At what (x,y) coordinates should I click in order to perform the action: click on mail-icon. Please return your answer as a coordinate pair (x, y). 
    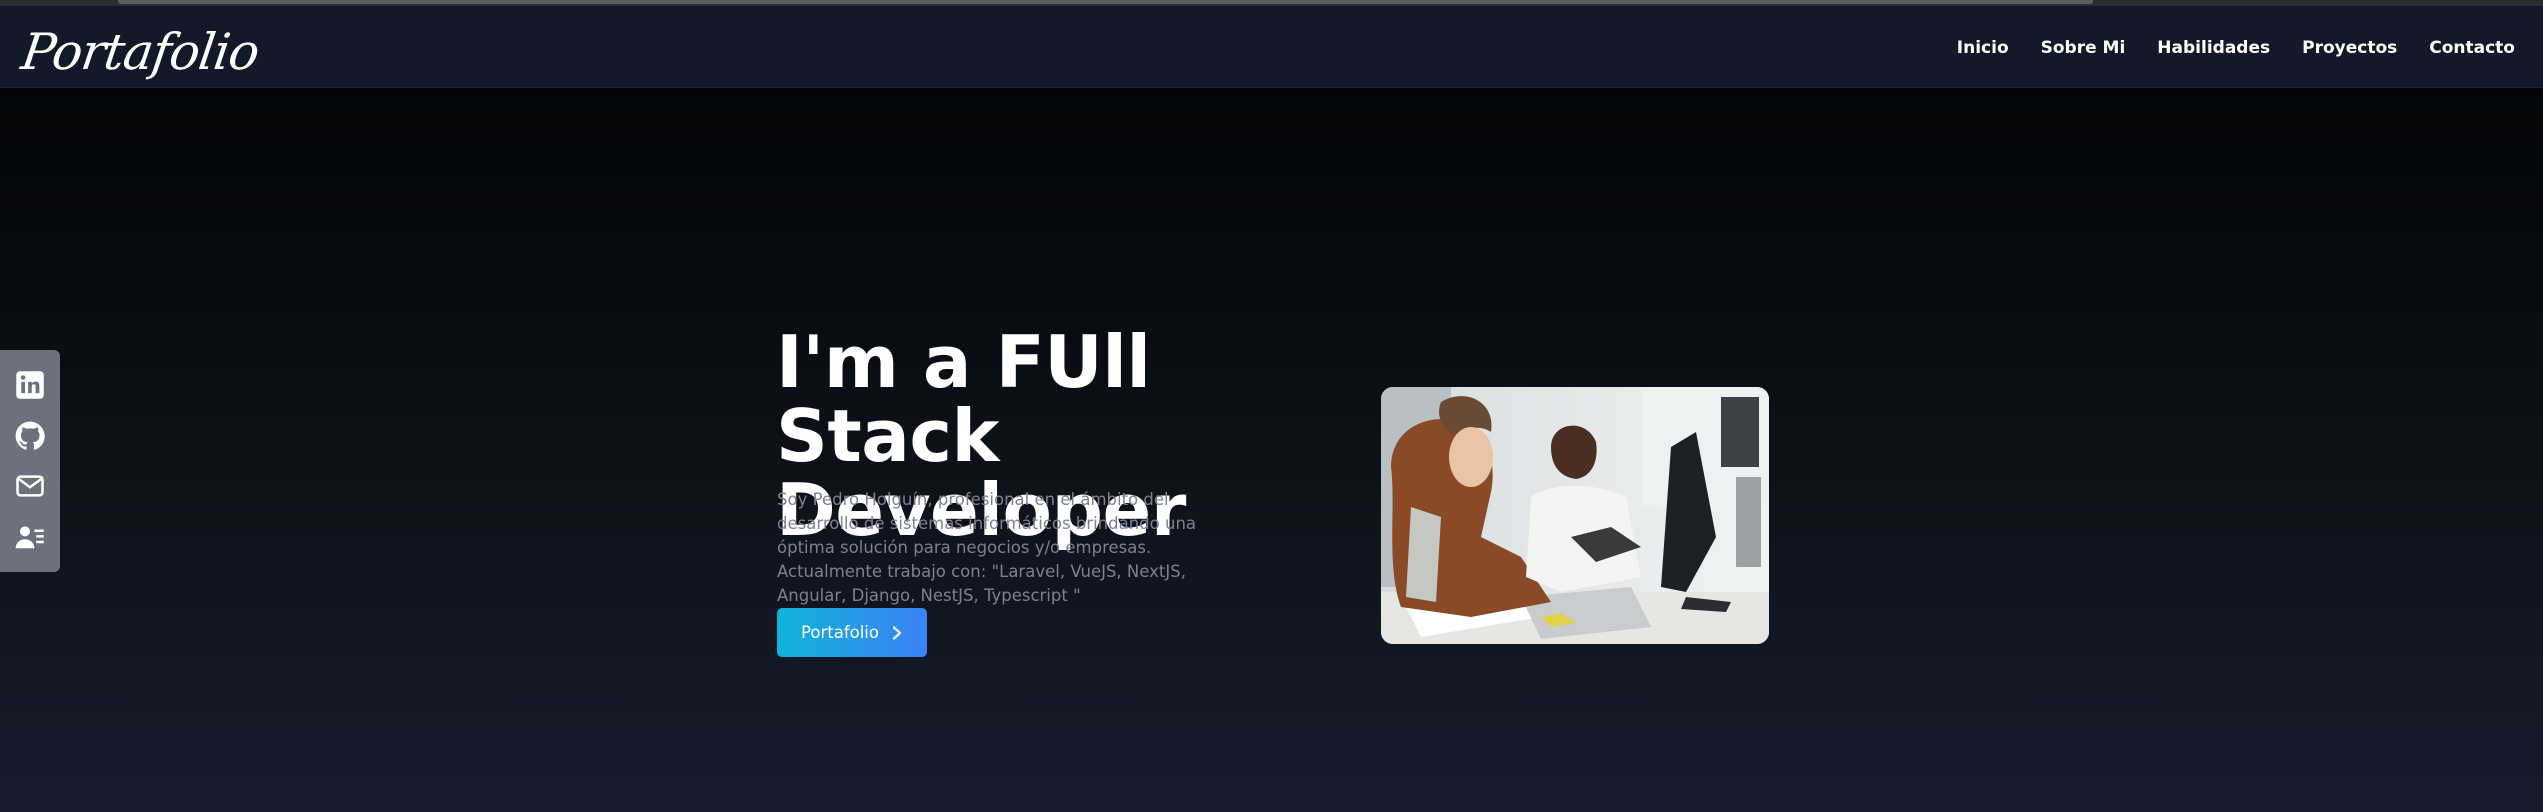
    Looking at the image, I should click on (30, 486).